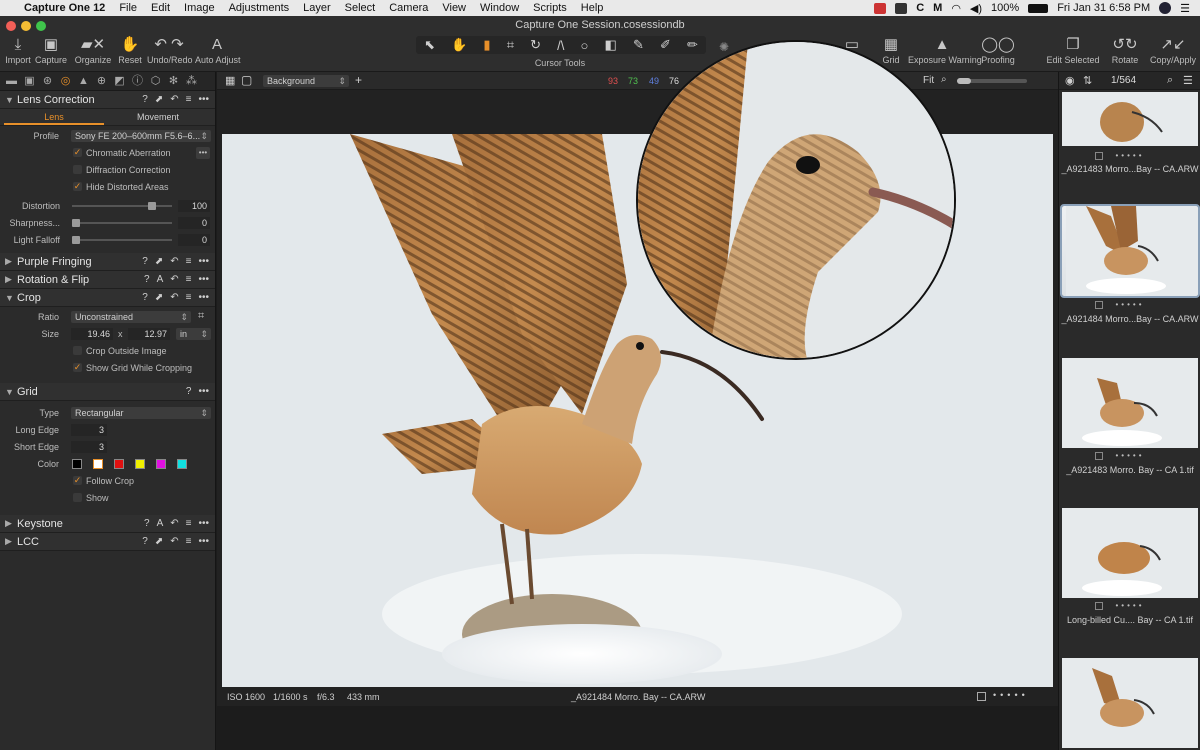  I want to click on zoom-knob, so click(964, 81).